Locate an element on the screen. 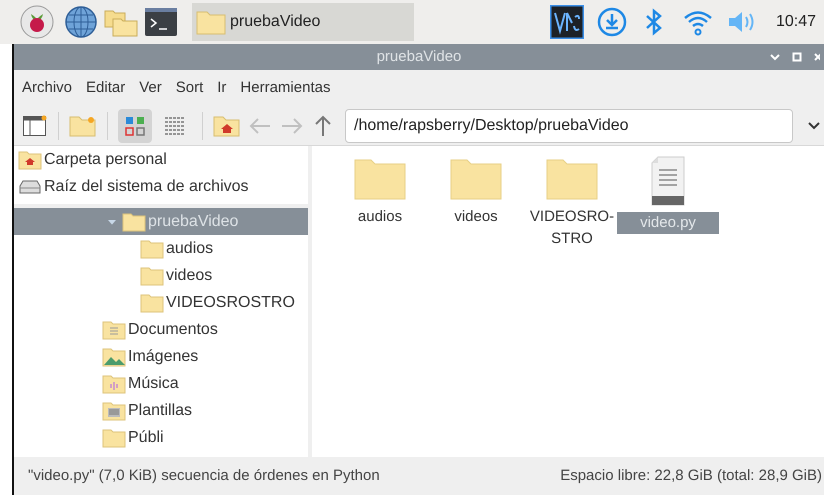 This screenshot has height=495, width=824. list-icon is located at coordinates (175, 126).